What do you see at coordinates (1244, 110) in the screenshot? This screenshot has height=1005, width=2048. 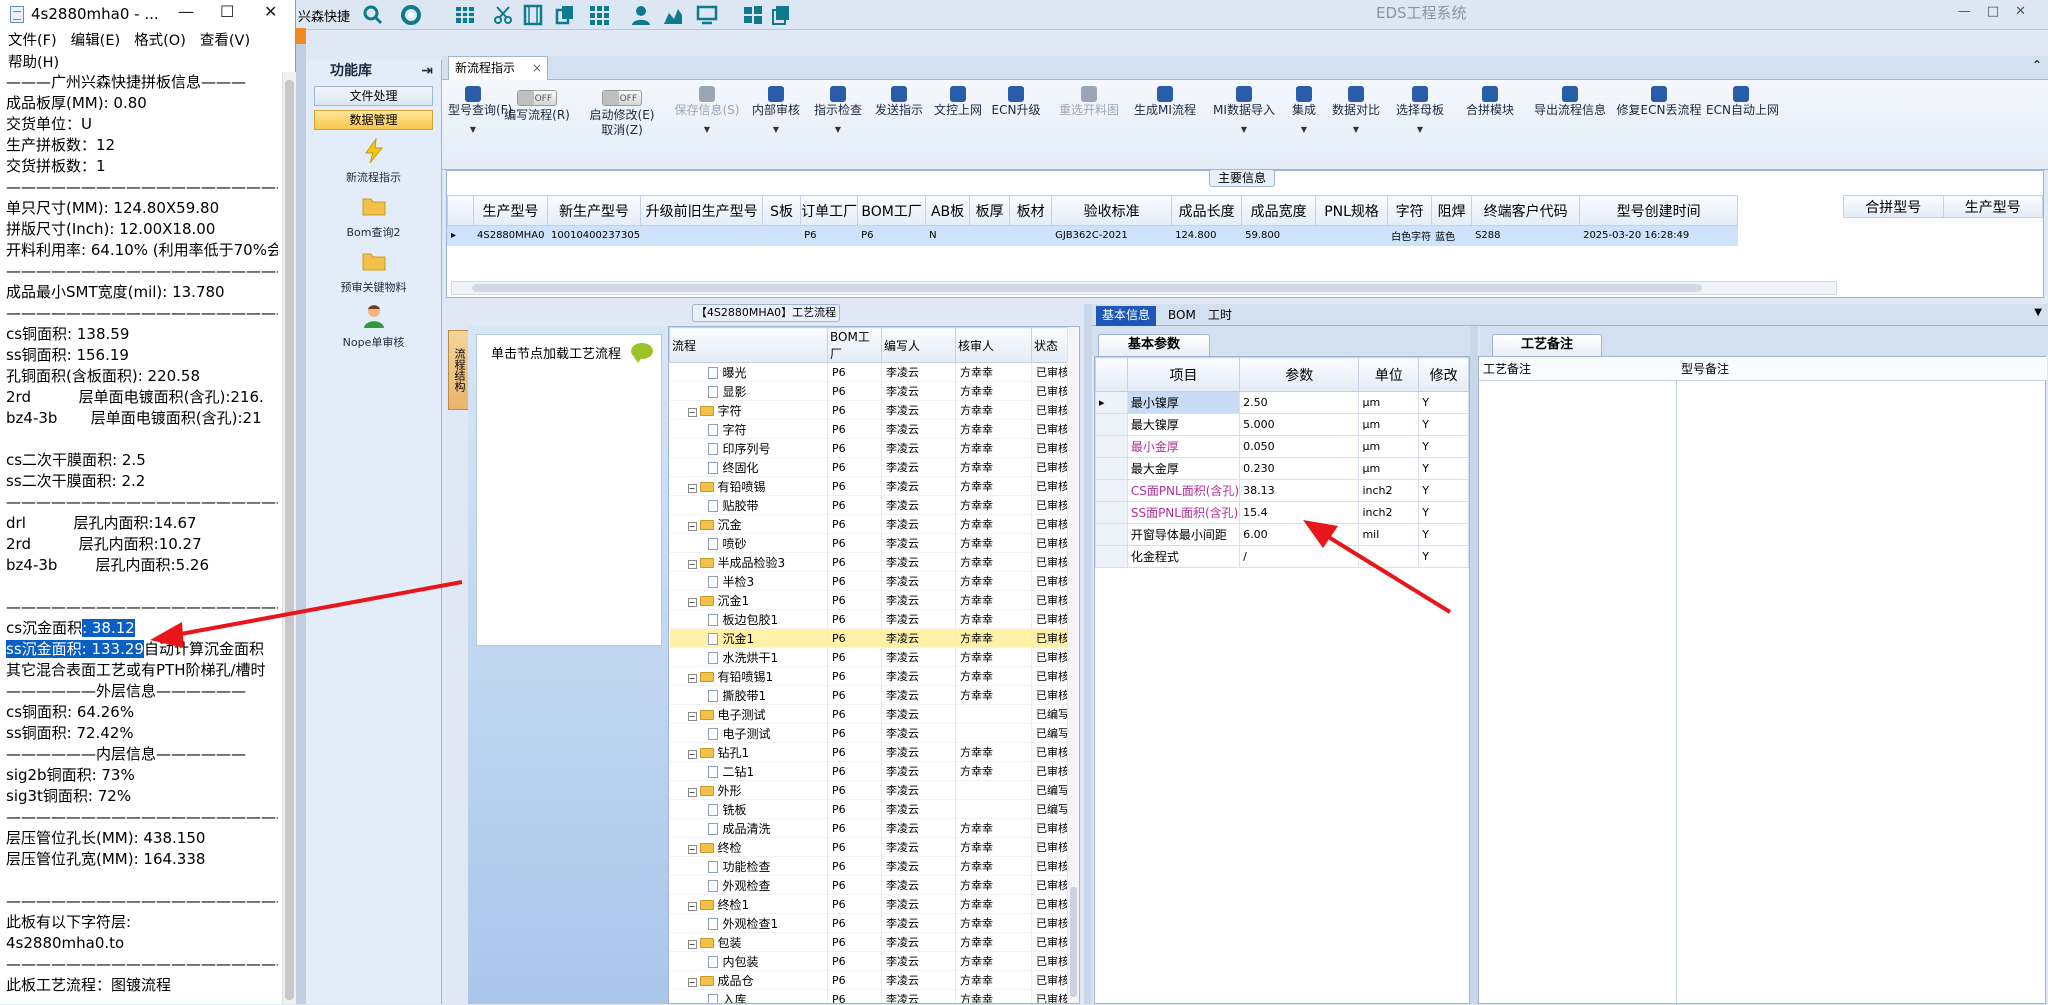 I see `ribbon-button-11: MI数据导入 ▼` at bounding box center [1244, 110].